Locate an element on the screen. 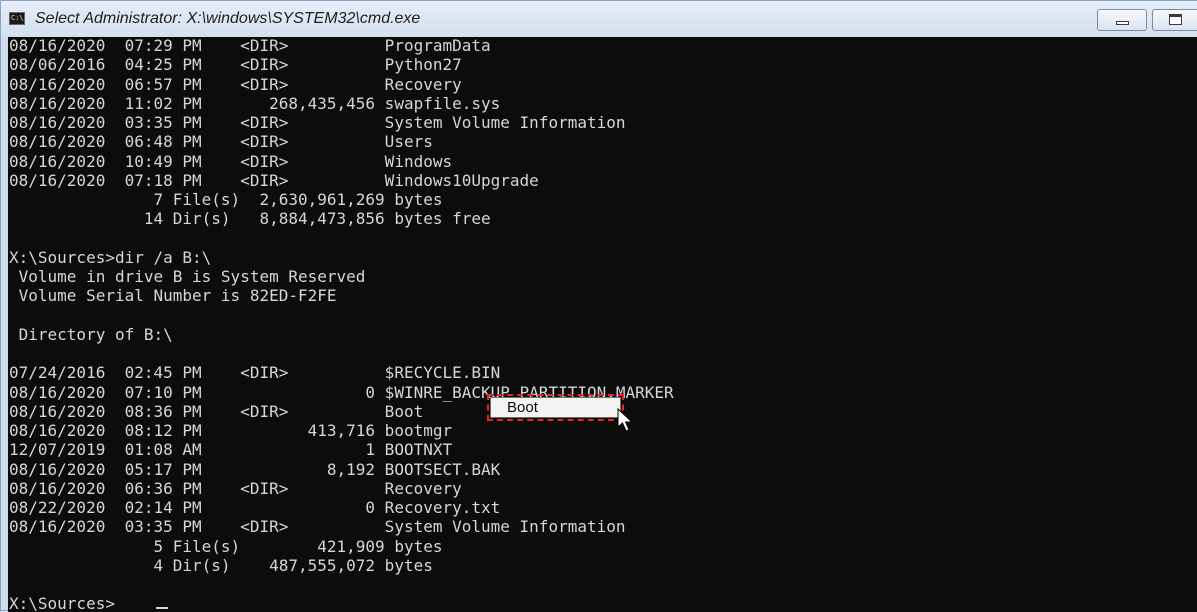  console-line: 4 Dir(s) 487,555,072 bytes is located at coordinates (221, 565).